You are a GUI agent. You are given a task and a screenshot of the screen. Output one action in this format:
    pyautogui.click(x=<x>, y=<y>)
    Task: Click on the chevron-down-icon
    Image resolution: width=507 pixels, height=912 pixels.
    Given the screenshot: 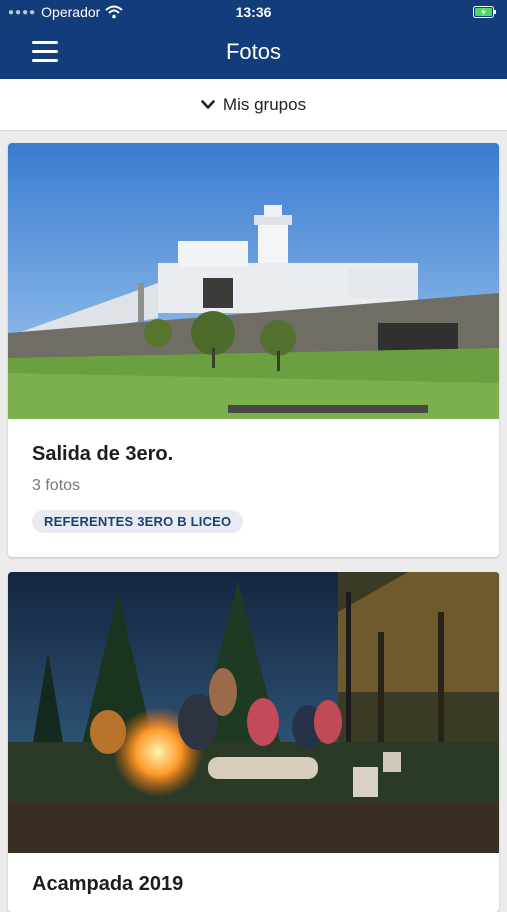 What is the action you would take?
    pyautogui.click(x=208, y=104)
    